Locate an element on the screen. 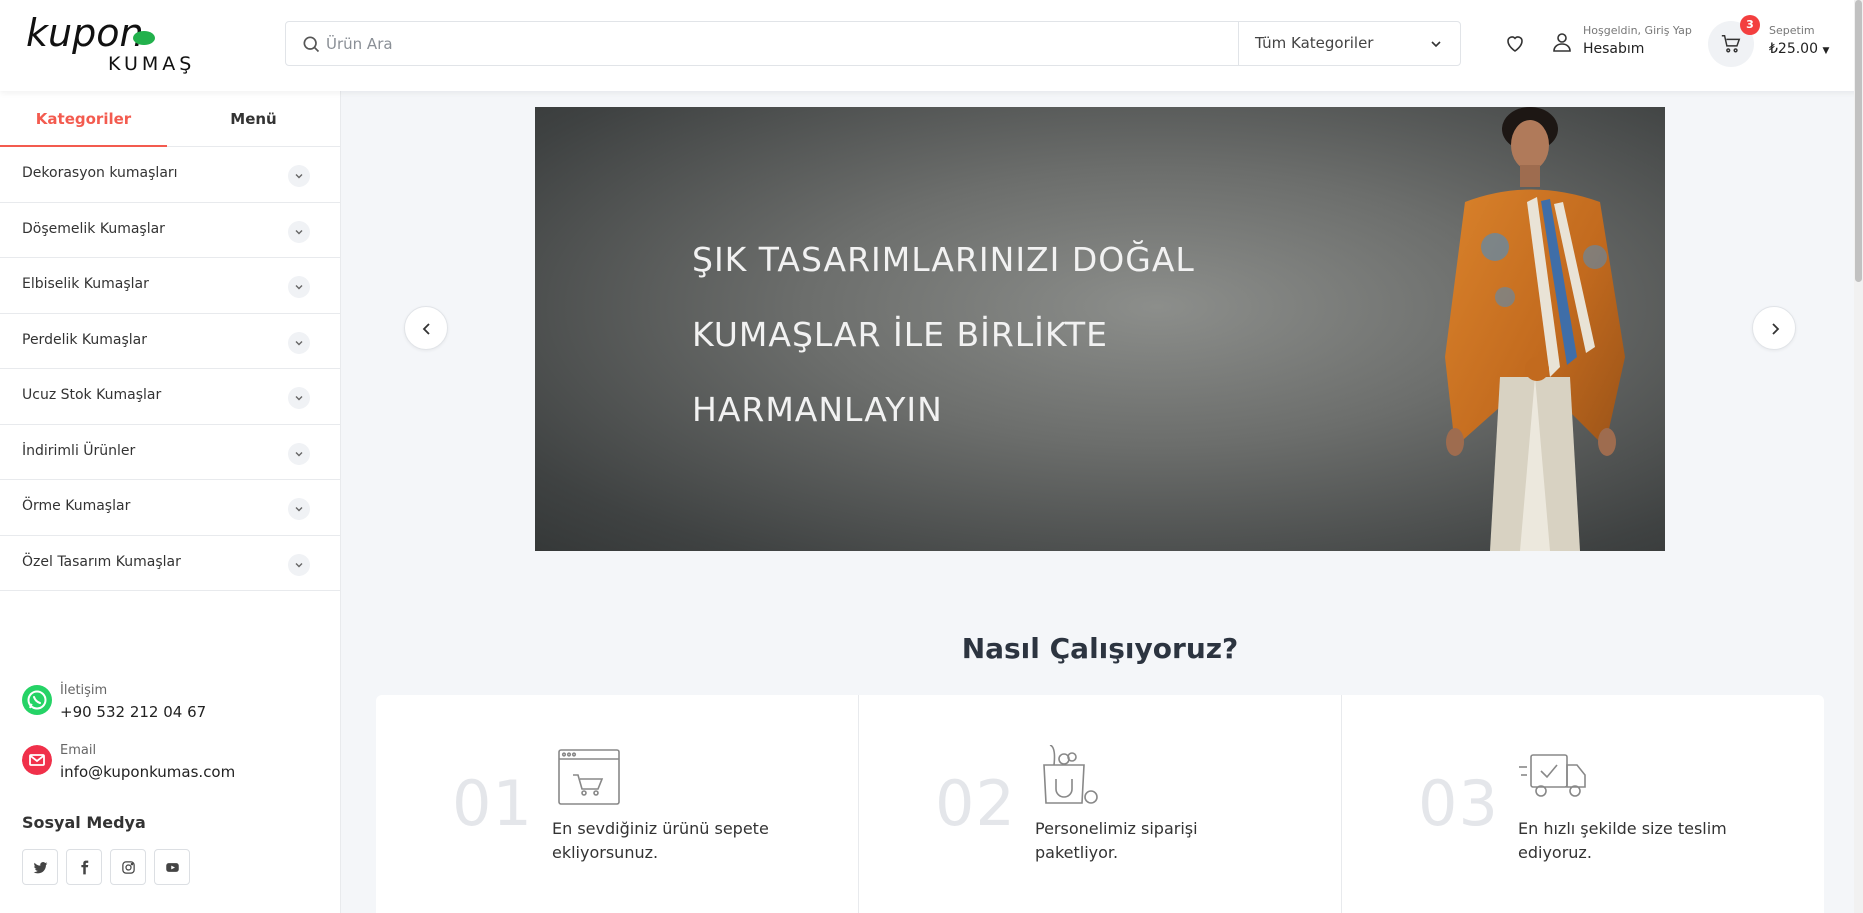 This screenshot has width=1863, height=913. youtube-icon is located at coordinates (172, 867).